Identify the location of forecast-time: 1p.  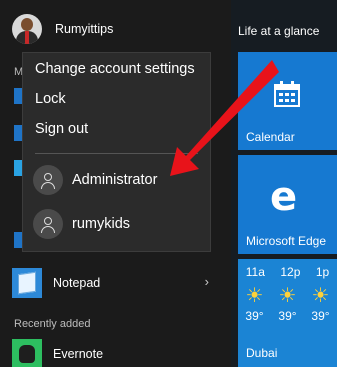
(322, 272).